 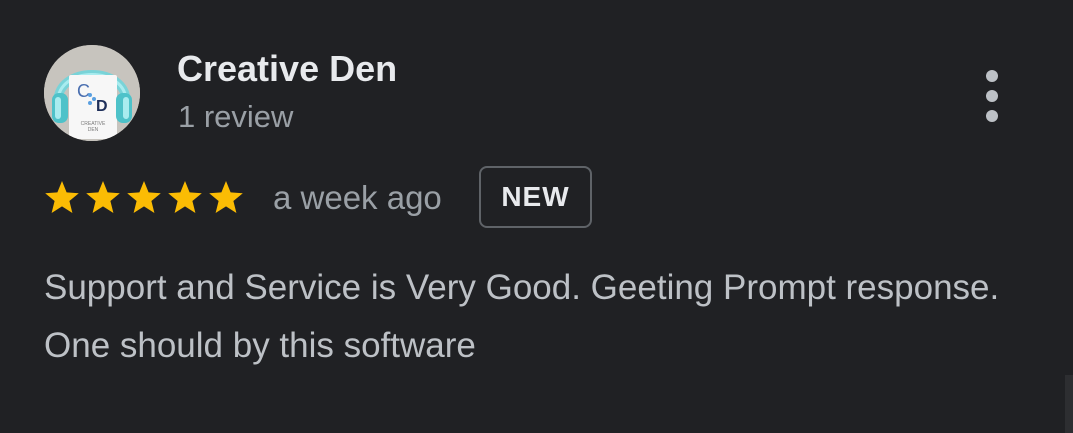 I want to click on logo-letter-d: D, so click(x=102, y=106).